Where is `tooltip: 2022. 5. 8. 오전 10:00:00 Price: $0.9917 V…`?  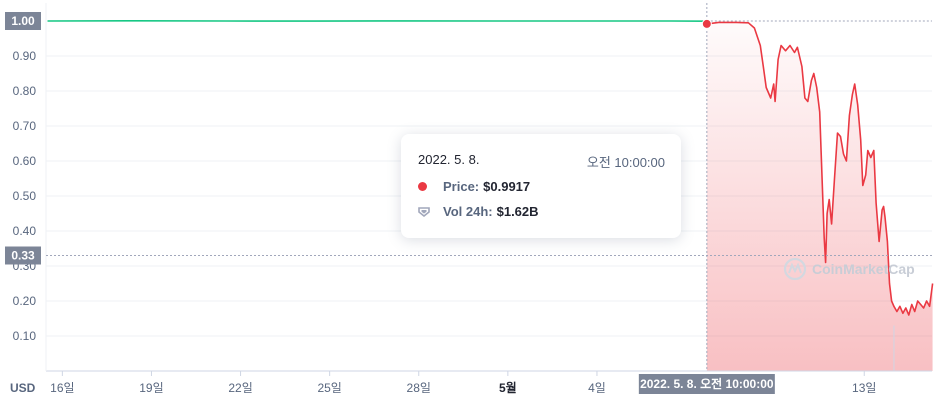 tooltip: 2022. 5. 8. 오전 10:00:00 Price: $0.9917 V… is located at coordinates (541, 186).